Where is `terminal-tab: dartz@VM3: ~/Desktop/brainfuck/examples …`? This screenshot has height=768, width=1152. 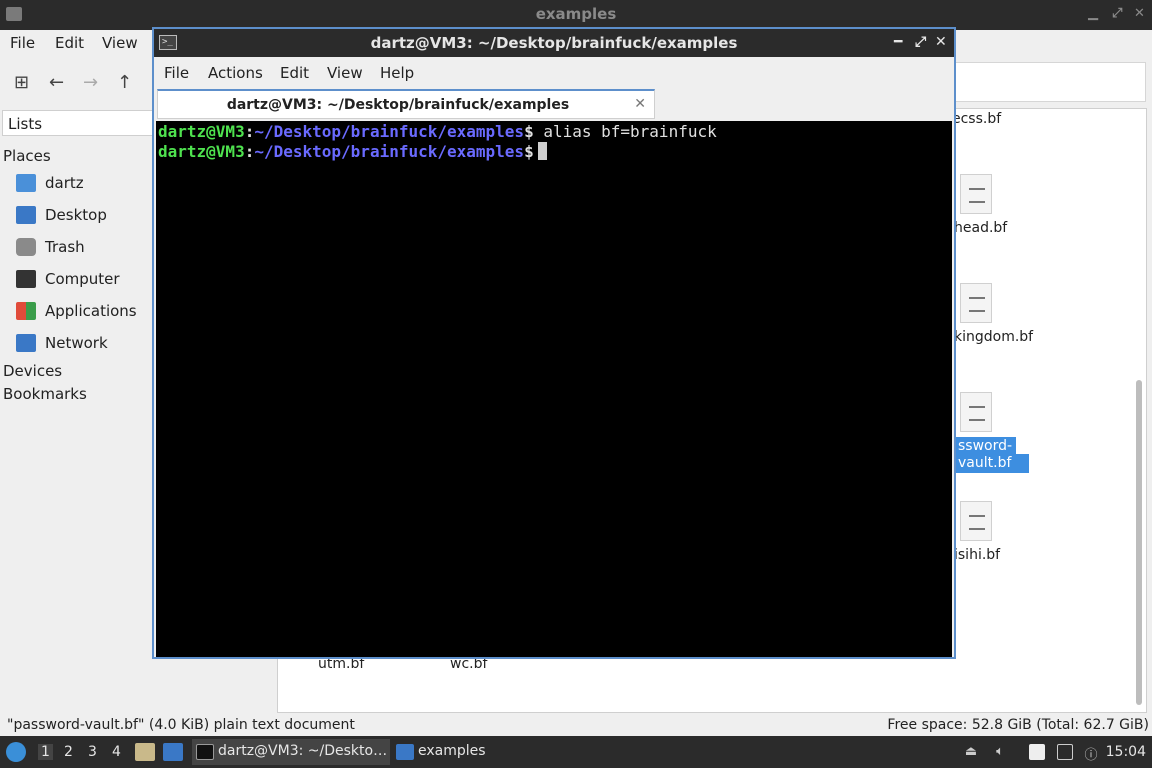
terminal-tab: dartz@VM3: ~/Desktop/brainfuck/examples … is located at coordinates (406, 104).